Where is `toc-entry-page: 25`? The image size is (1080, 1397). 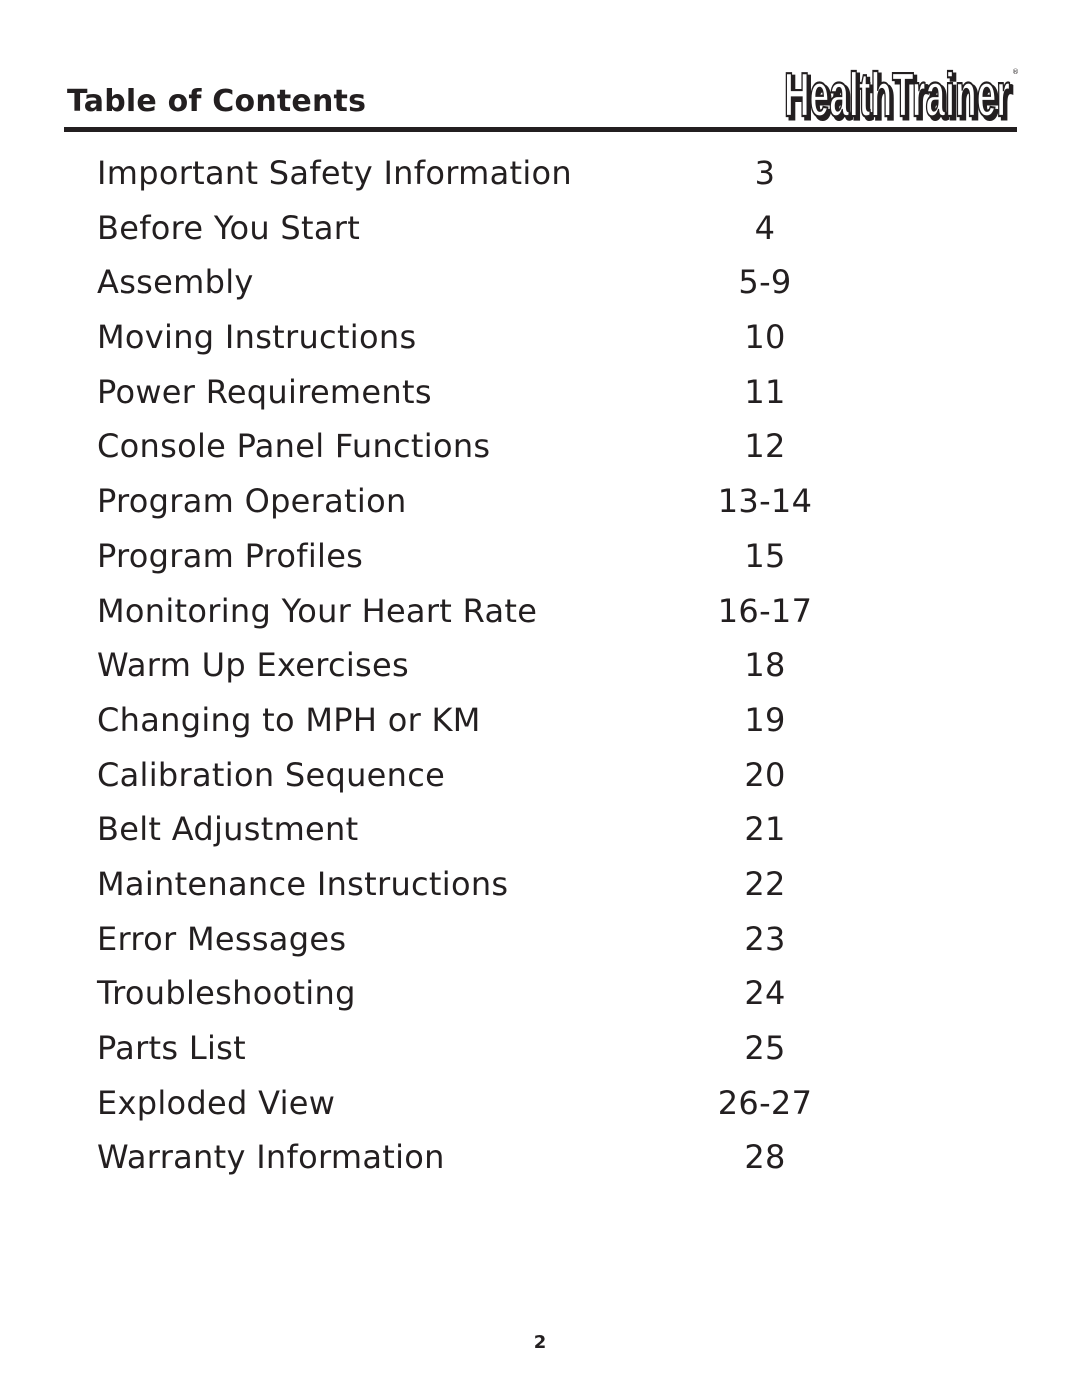
toc-entry-page: 25 is located at coordinates (765, 1048).